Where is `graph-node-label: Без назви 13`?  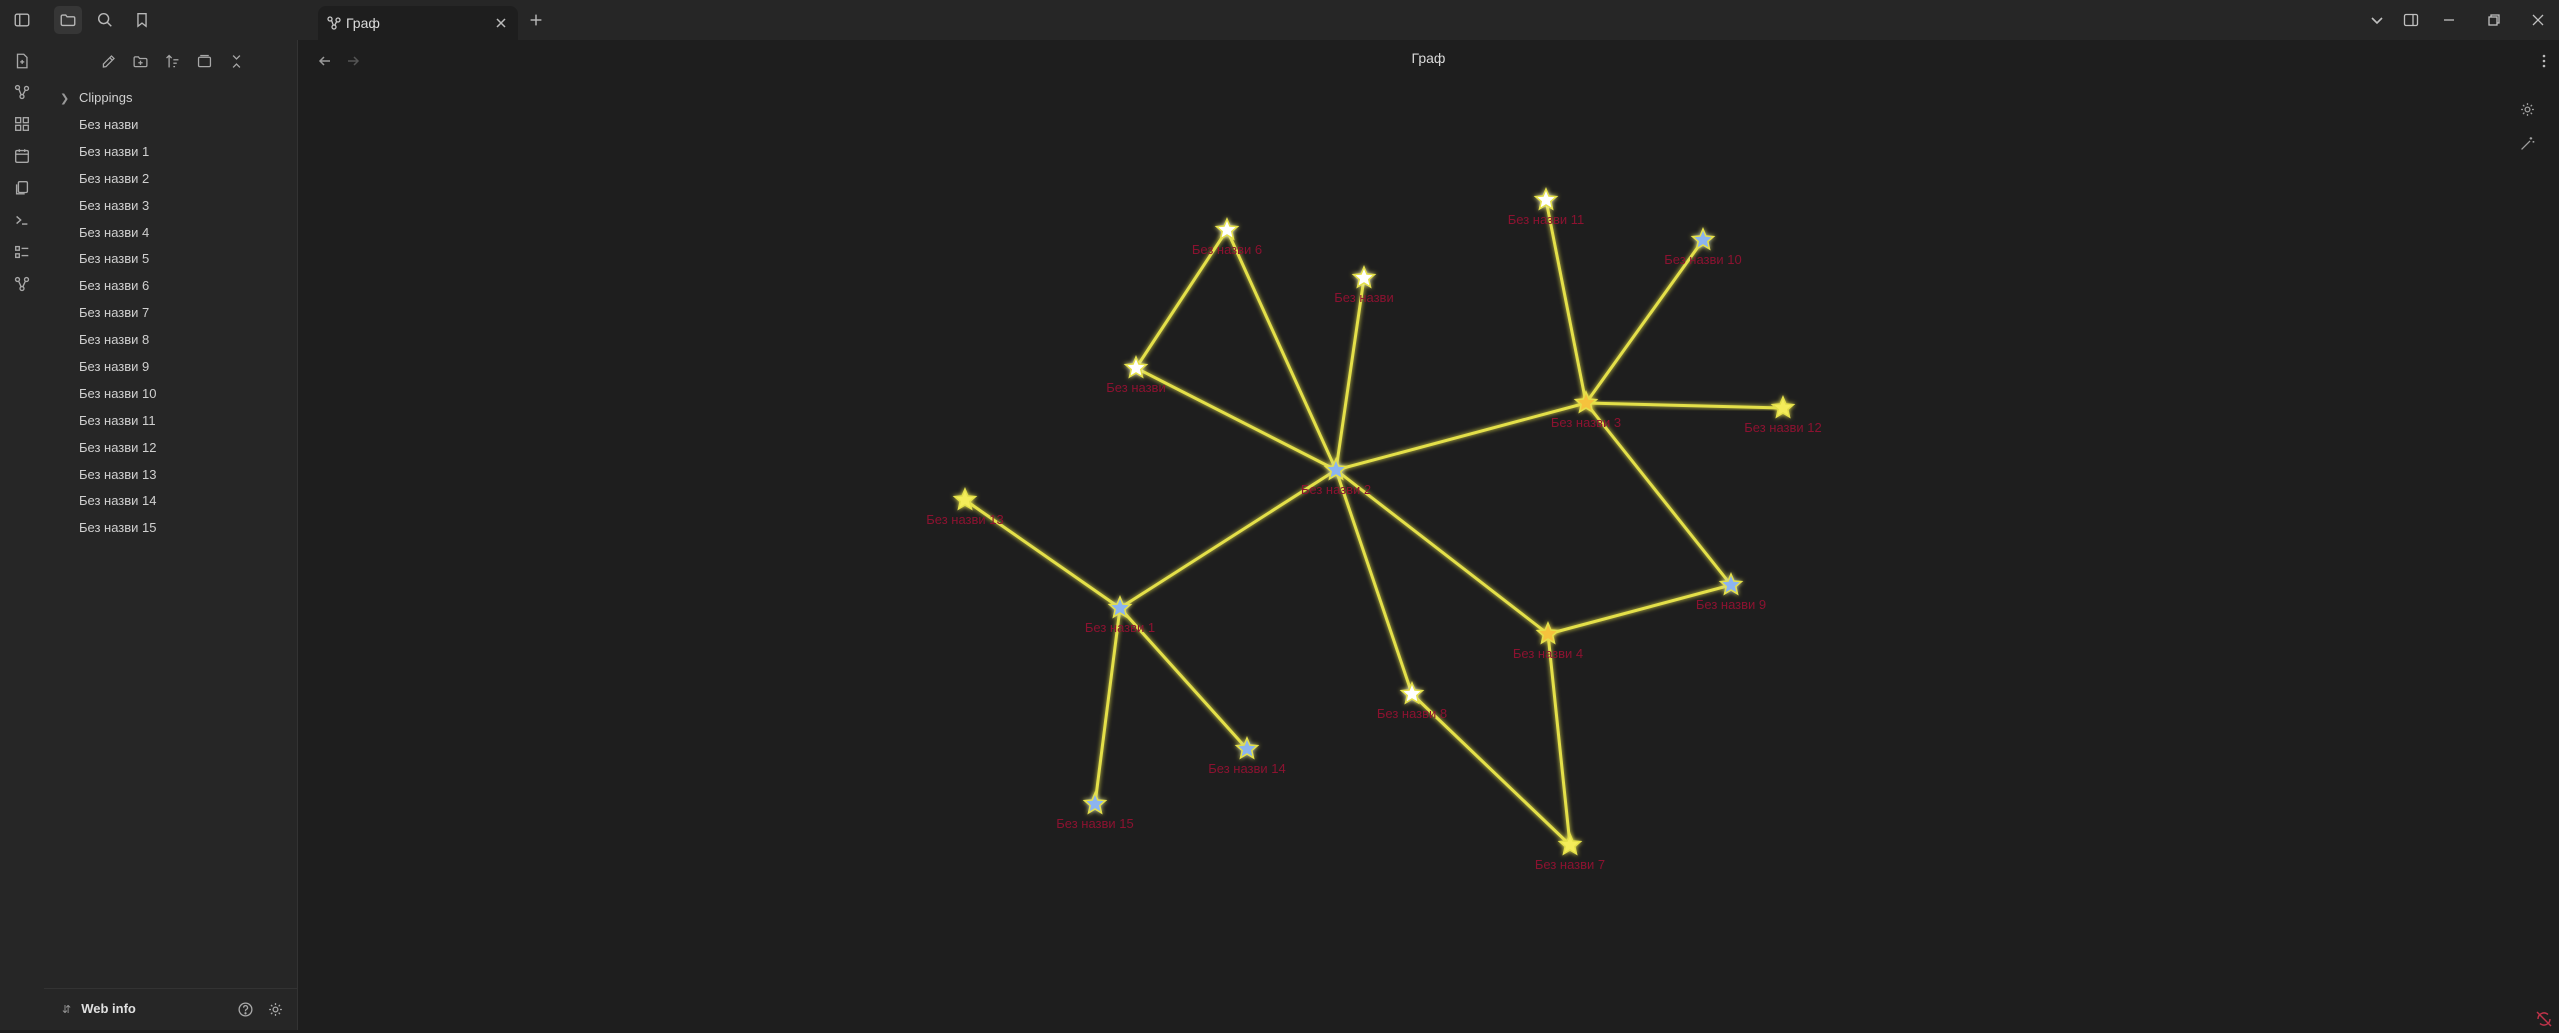
graph-node-label: Без назви 13 is located at coordinates (965, 519).